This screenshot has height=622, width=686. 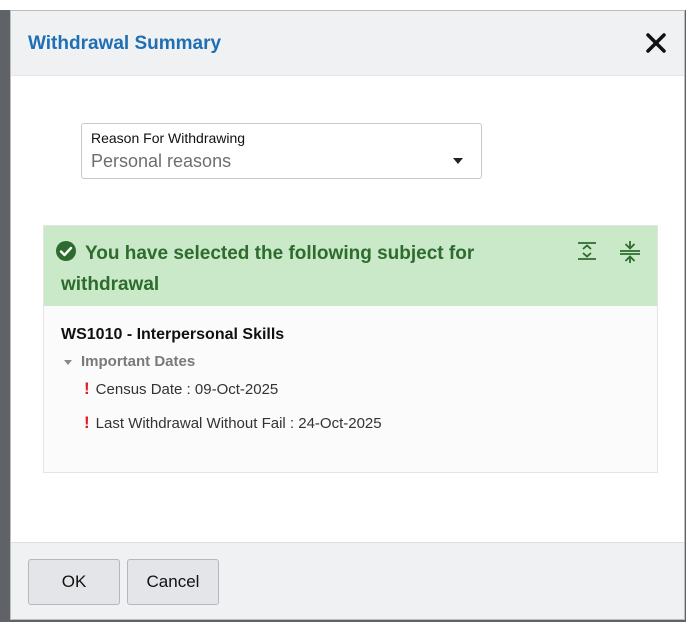 I want to click on close-button, so click(x=656, y=43).